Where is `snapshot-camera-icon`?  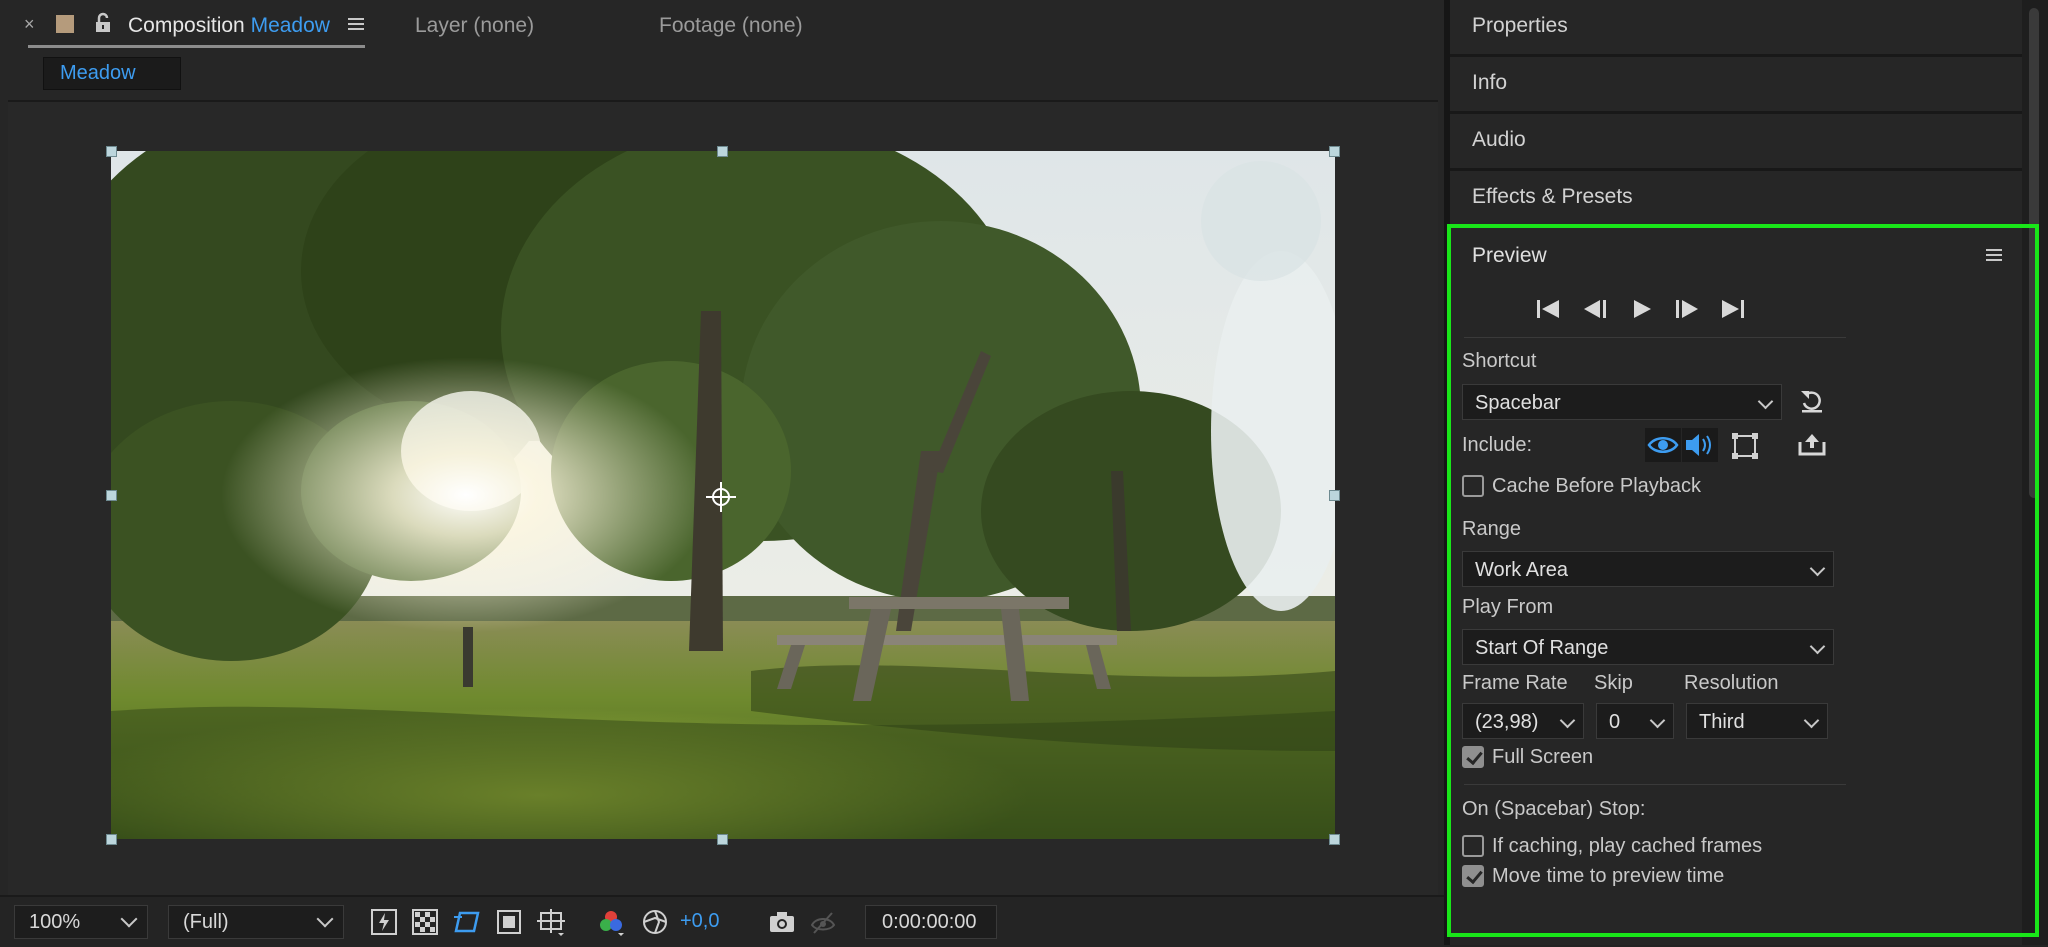 snapshot-camera-icon is located at coordinates (782, 922).